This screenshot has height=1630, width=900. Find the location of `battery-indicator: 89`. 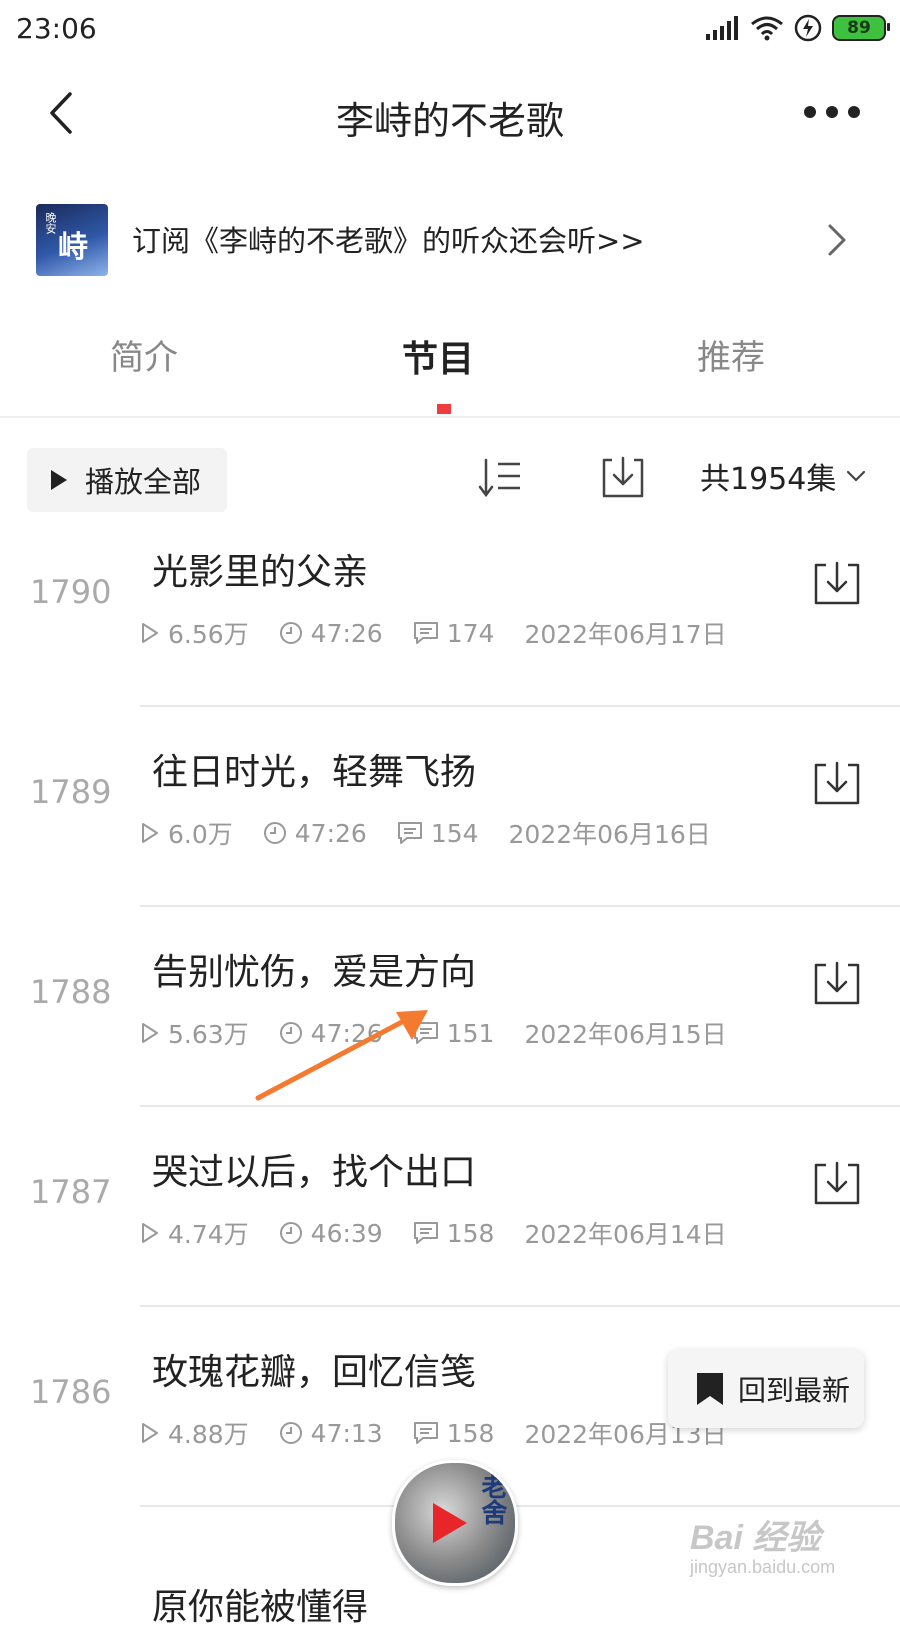

battery-indicator: 89 is located at coordinates (861, 28).